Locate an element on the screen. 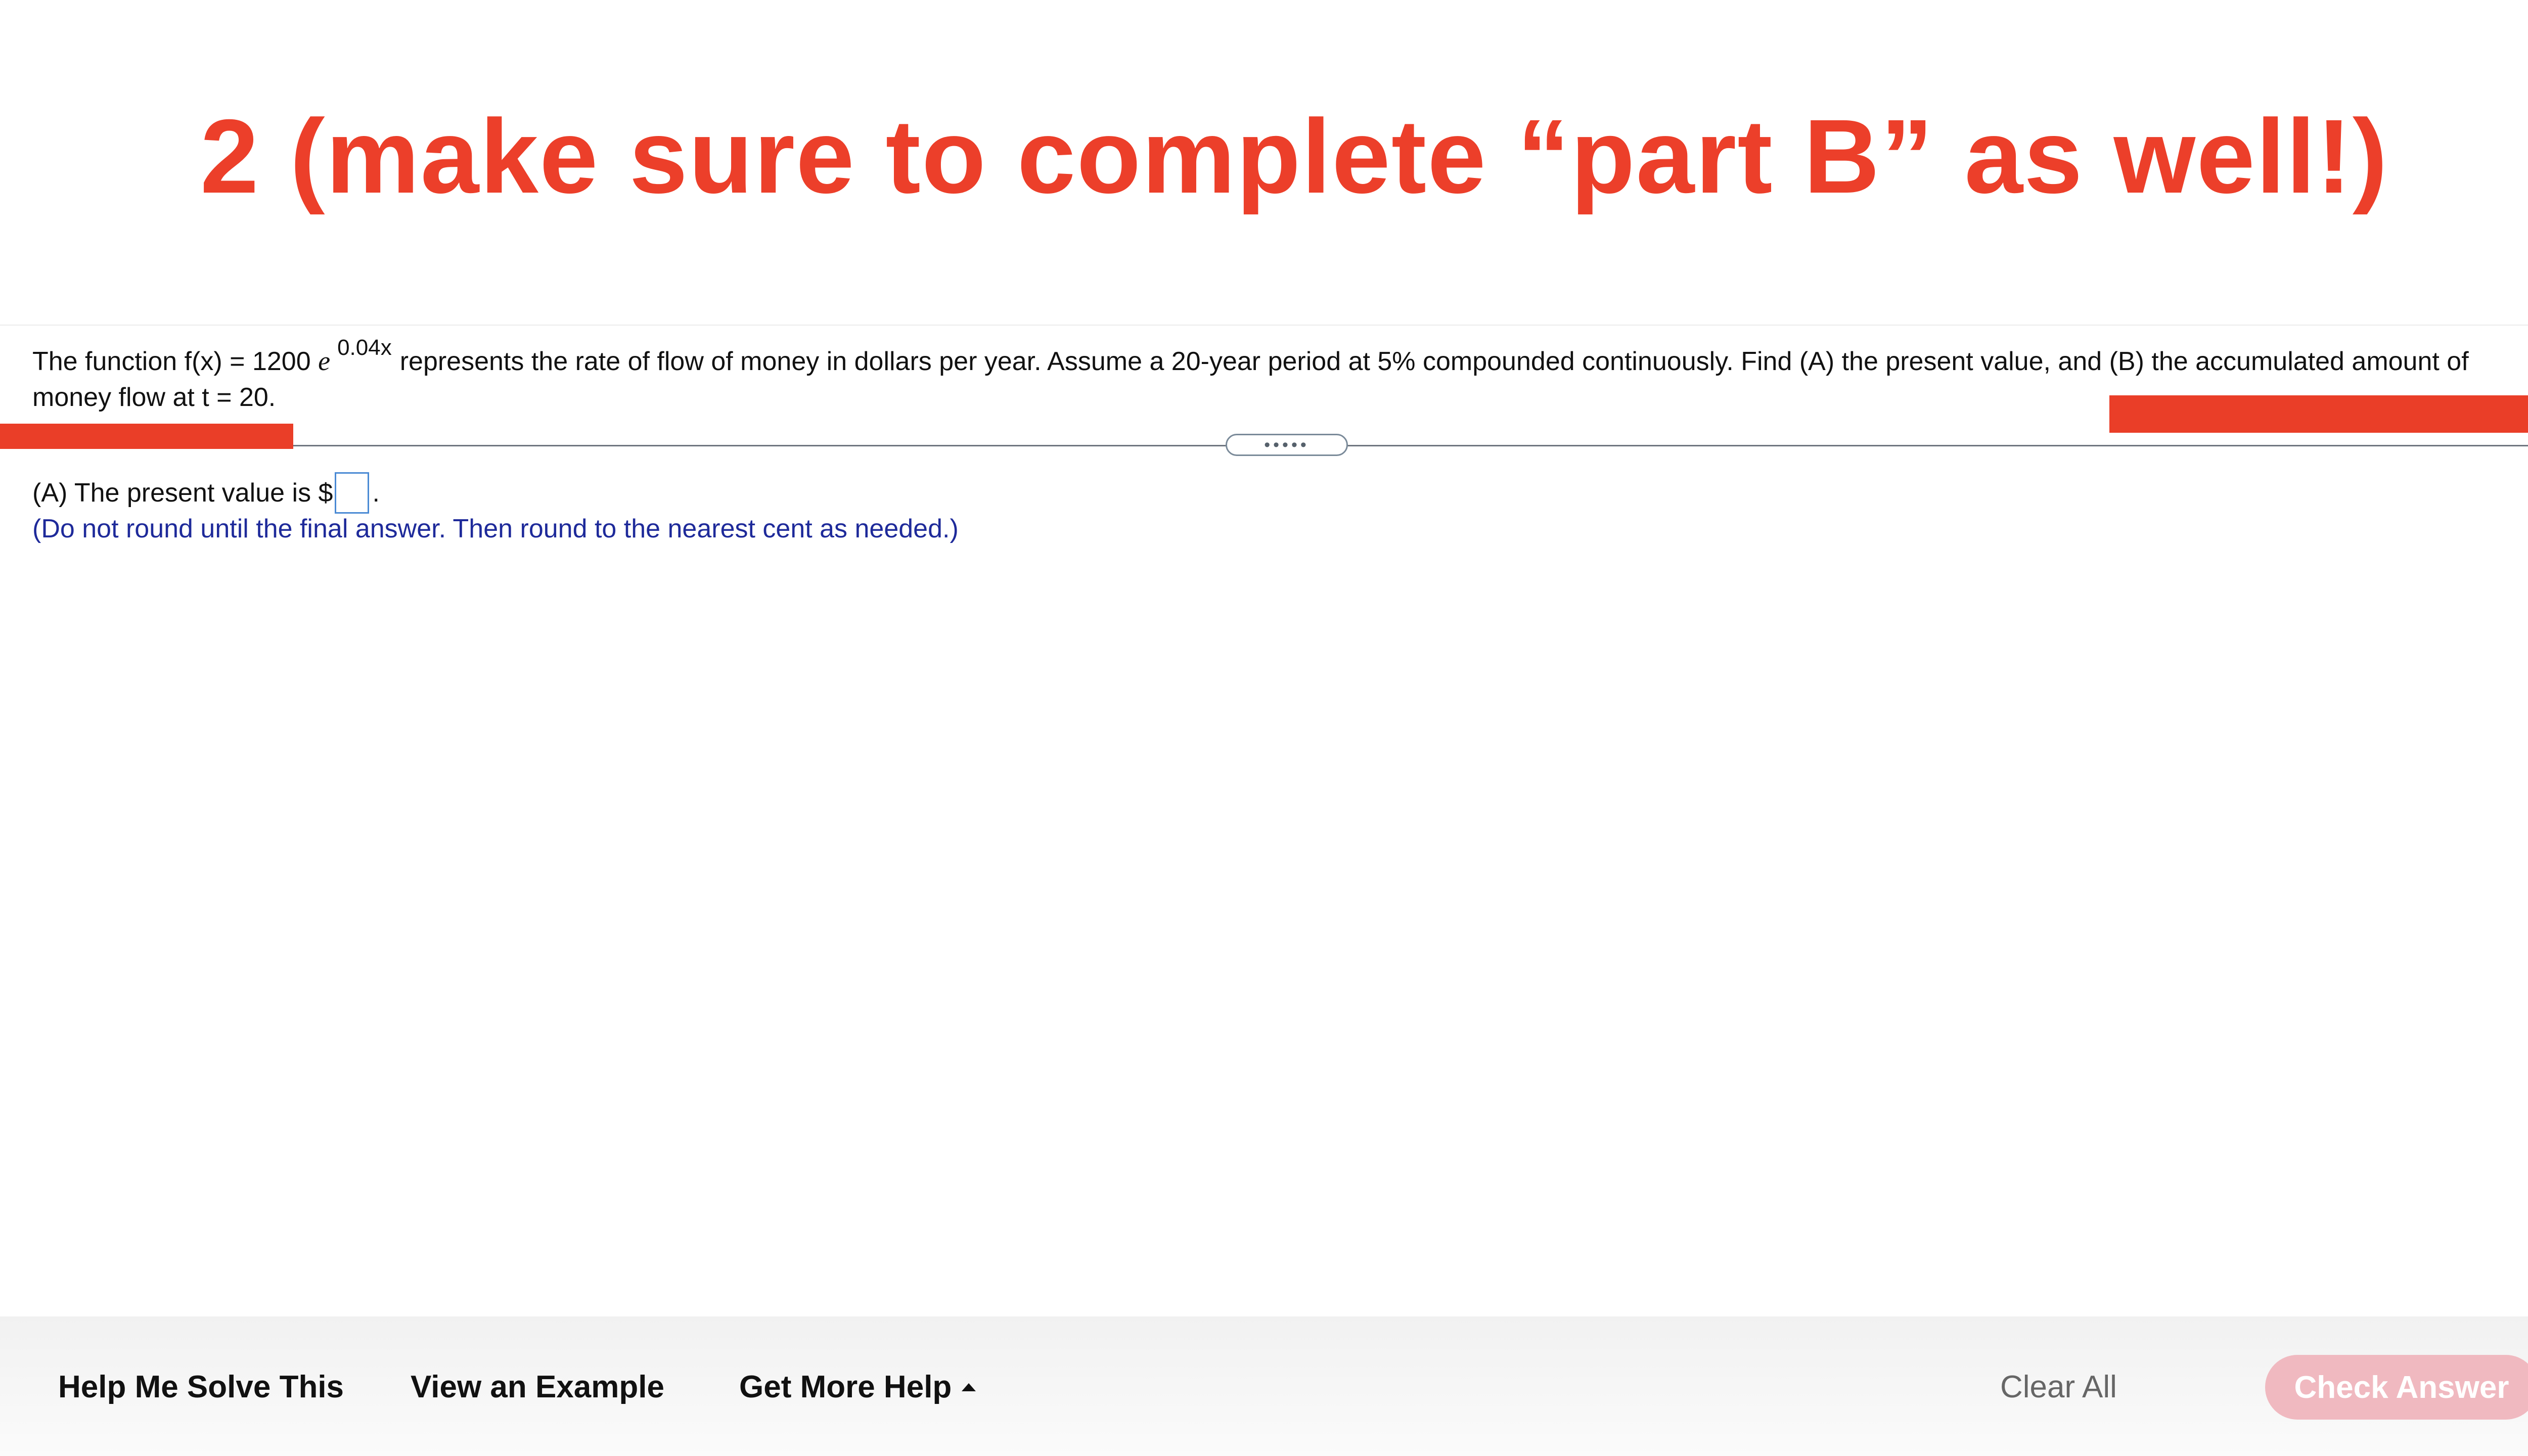  splitter-grip-icon: ••••• is located at coordinates (1287, 444).